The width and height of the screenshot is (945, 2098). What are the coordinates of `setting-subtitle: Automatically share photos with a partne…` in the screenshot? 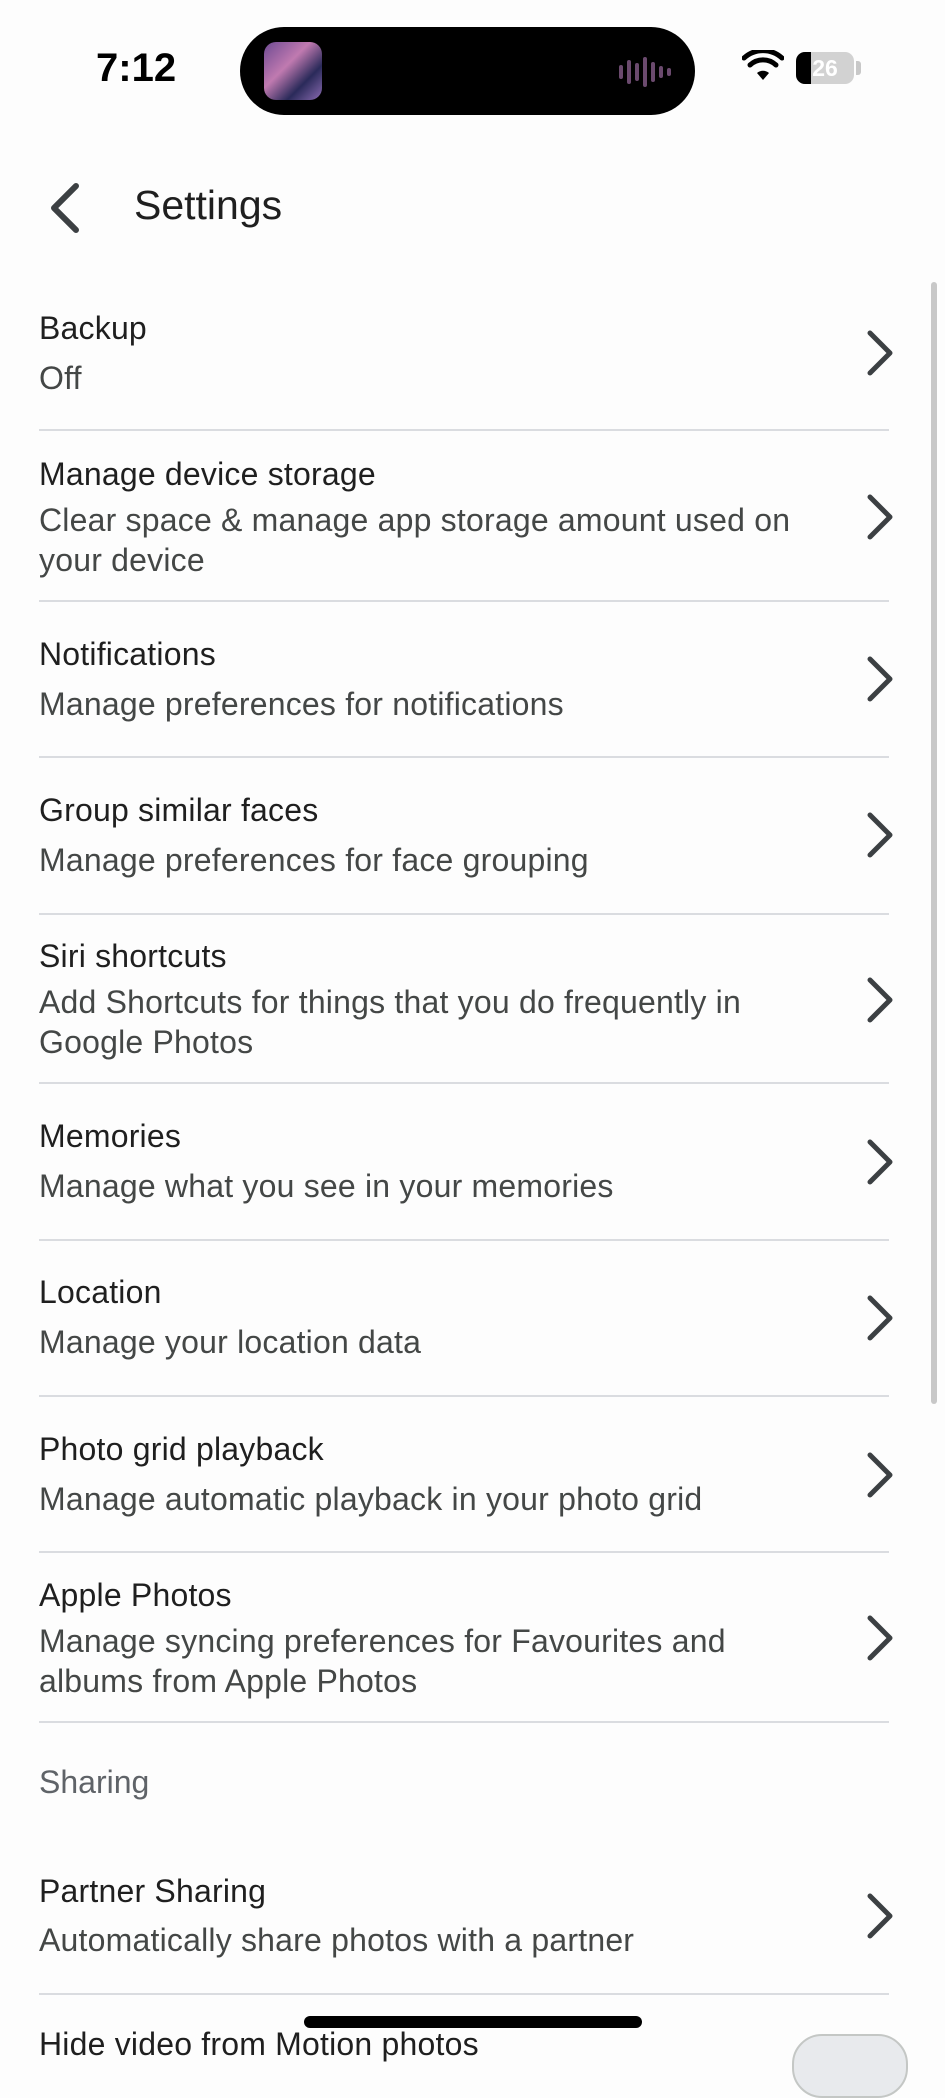 It's located at (337, 1940).